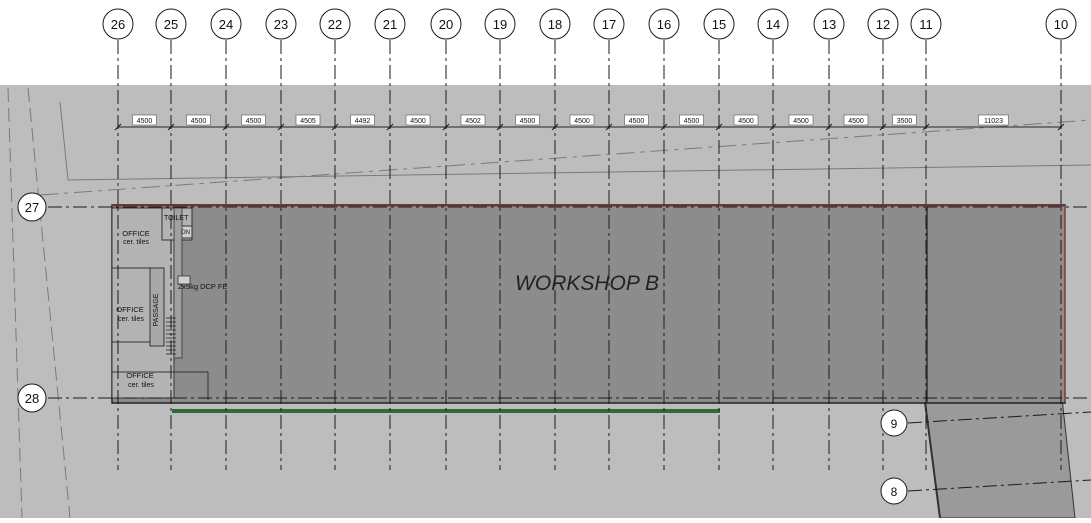 The width and height of the screenshot is (1091, 523). What do you see at coordinates (363, 121) in the screenshot?
I see `dimension-value: 4492` at bounding box center [363, 121].